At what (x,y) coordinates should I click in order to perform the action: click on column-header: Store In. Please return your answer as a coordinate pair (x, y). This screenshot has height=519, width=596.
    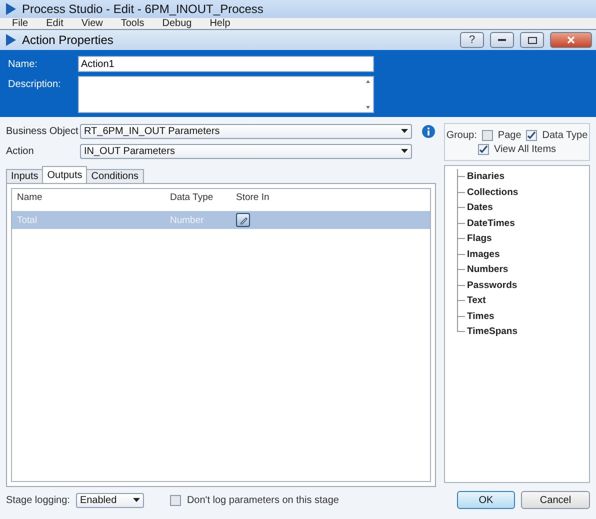
    Looking at the image, I should click on (253, 197).